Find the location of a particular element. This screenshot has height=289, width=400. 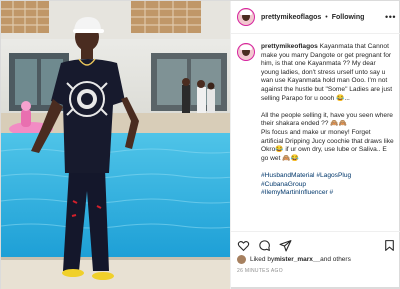

comment-icon is located at coordinates (264, 245).